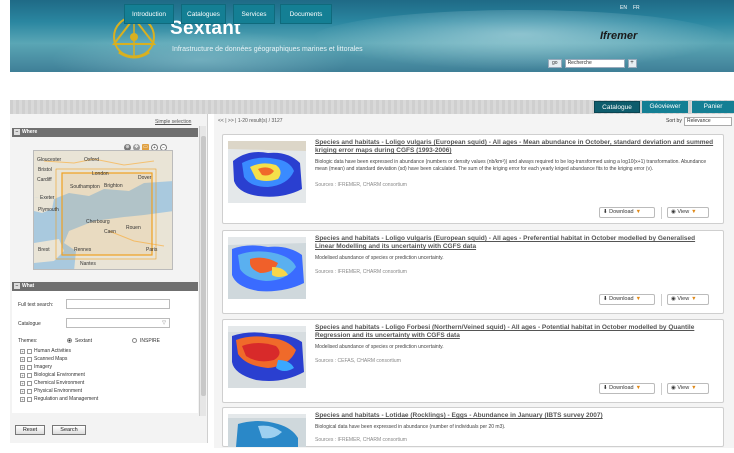 This screenshot has width=734, height=453. What do you see at coordinates (623, 8) in the screenshot?
I see `lang-en-link: EN` at bounding box center [623, 8].